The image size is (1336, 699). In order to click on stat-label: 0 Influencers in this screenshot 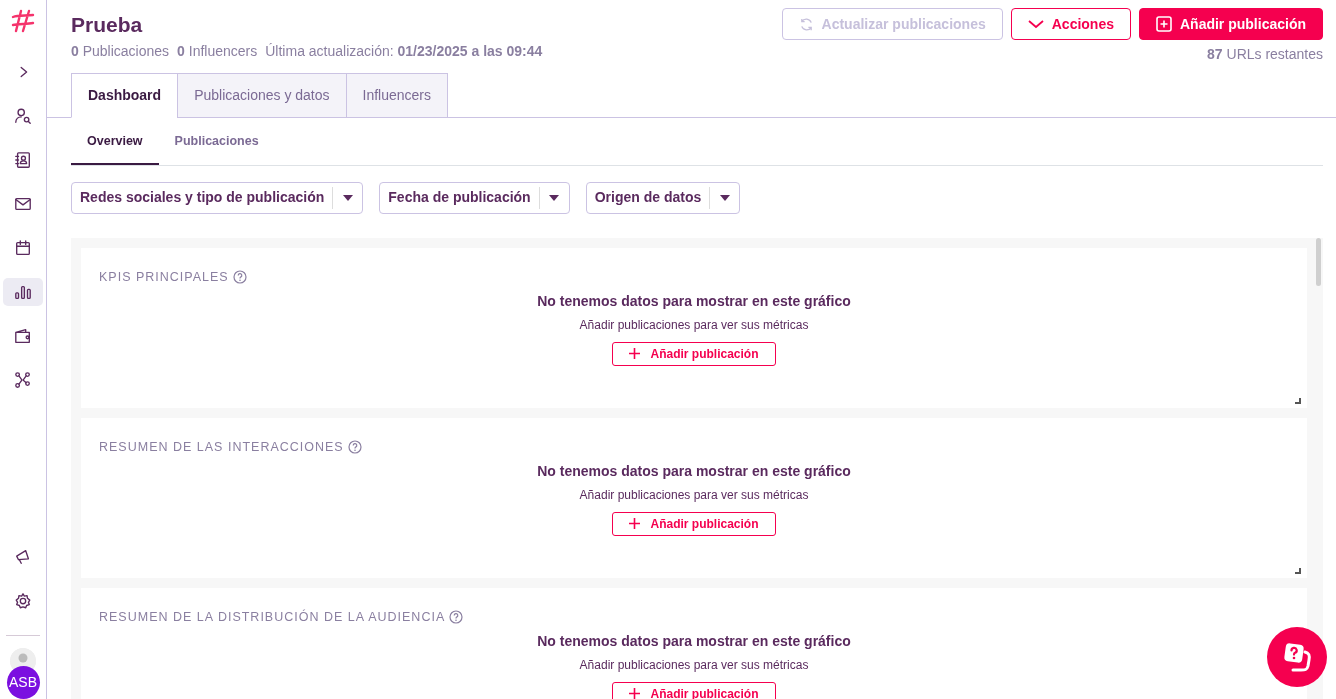, I will do `click(217, 52)`.